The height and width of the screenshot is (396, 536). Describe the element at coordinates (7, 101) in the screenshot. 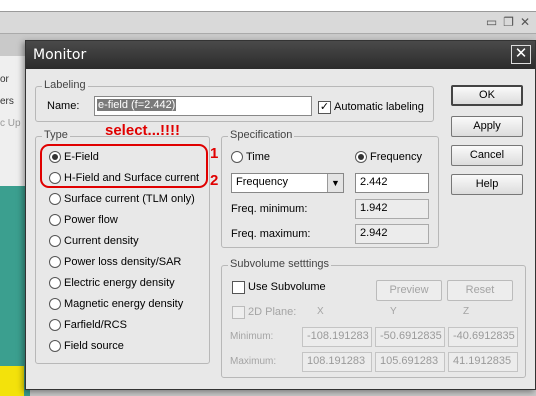

I see `side-item: ers` at that location.